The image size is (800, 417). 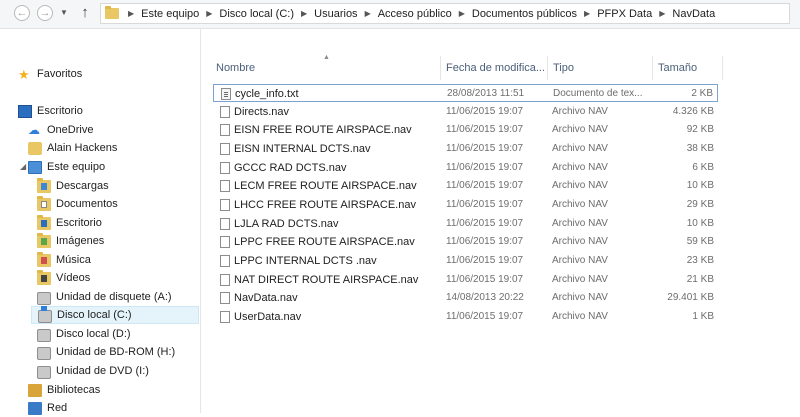 I want to click on back-arrow-icon: ←, so click(x=22, y=13).